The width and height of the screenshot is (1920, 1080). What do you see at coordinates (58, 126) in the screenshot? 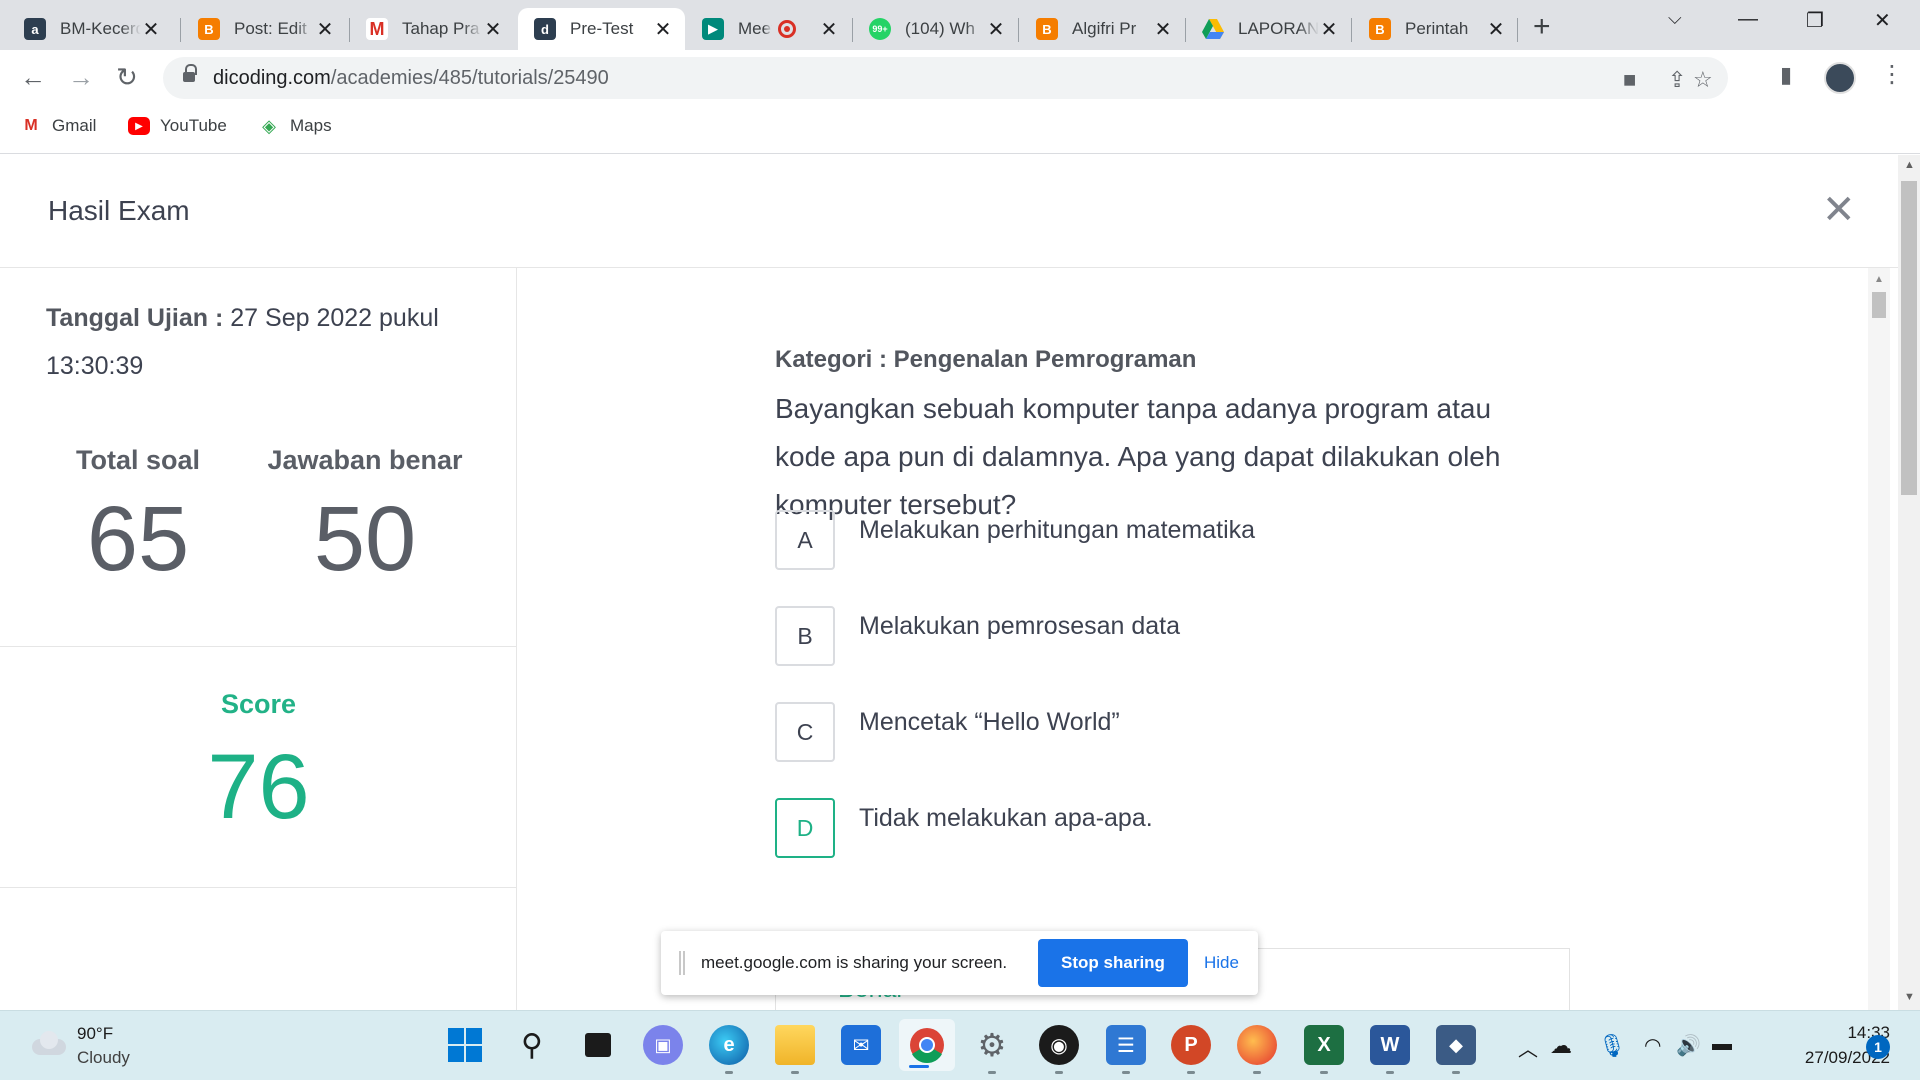
I see `bookmark-gmail: M Gmail` at bounding box center [58, 126].